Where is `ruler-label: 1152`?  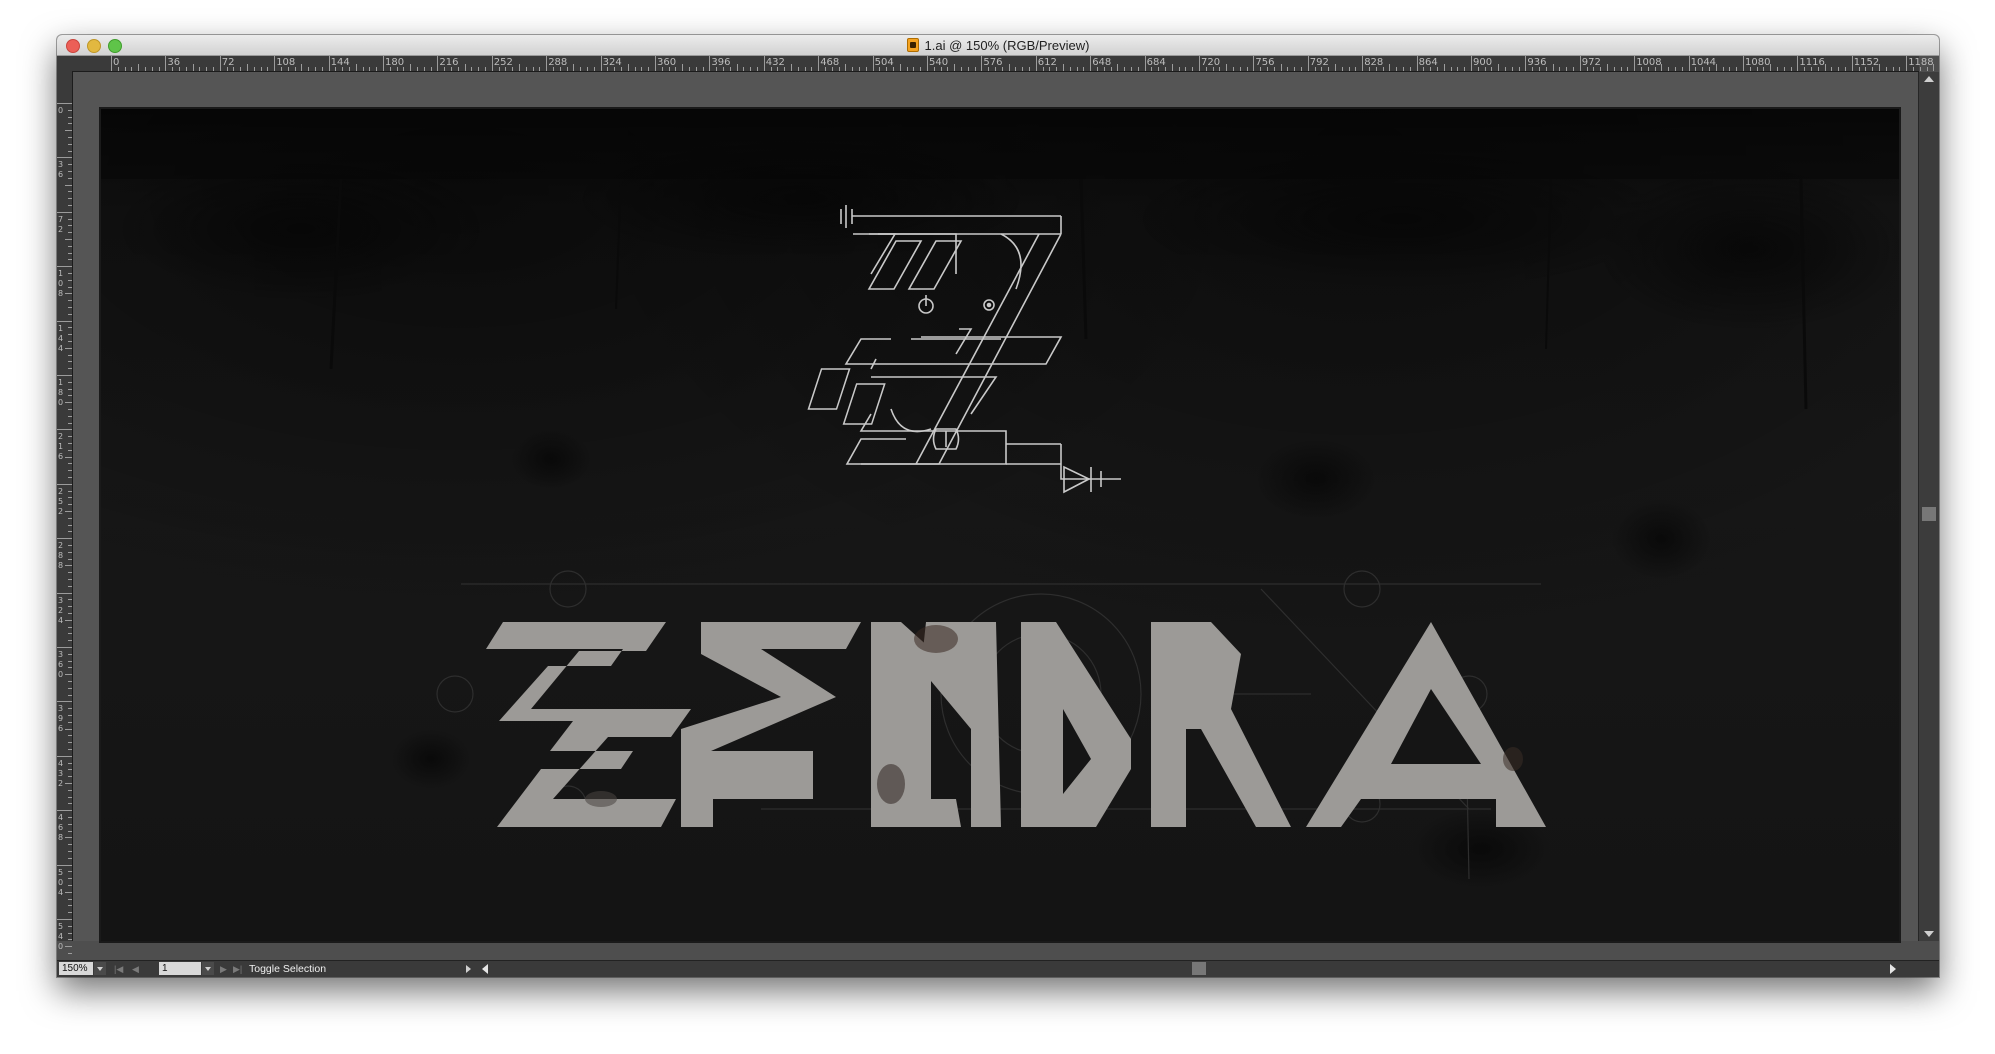 ruler-label: 1152 is located at coordinates (1866, 62).